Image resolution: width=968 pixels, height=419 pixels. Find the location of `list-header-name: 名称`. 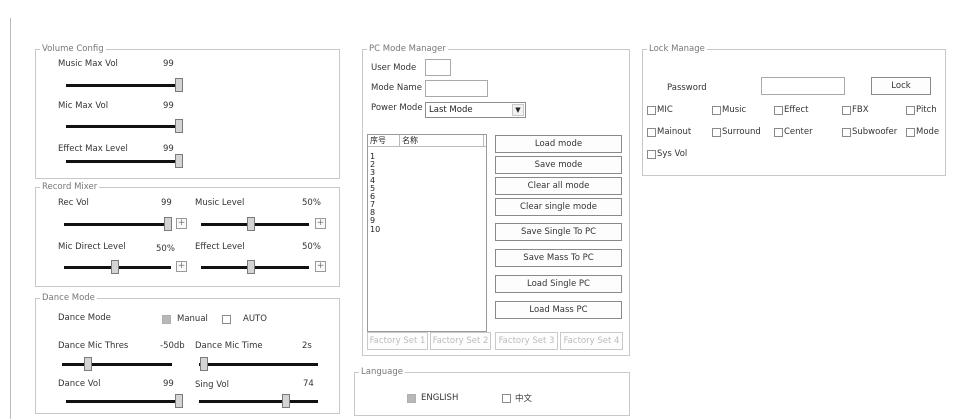

list-header-name: 名称 is located at coordinates (442, 141).